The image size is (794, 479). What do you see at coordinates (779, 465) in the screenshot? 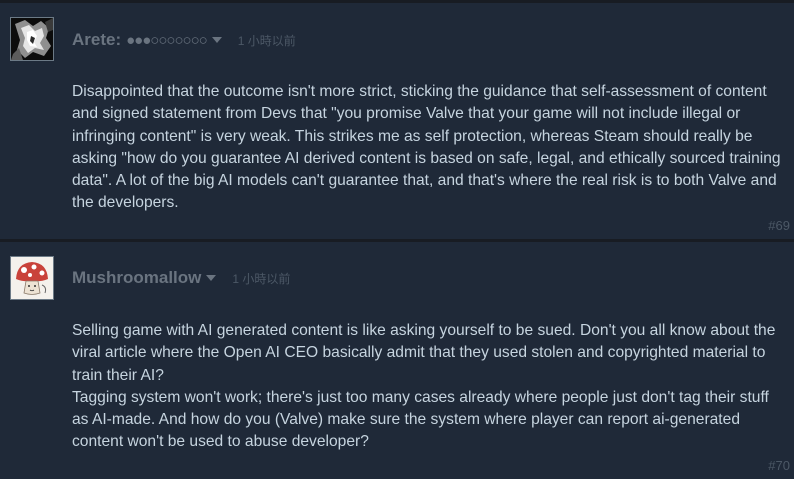
I see `comment-index: #70` at bounding box center [779, 465].